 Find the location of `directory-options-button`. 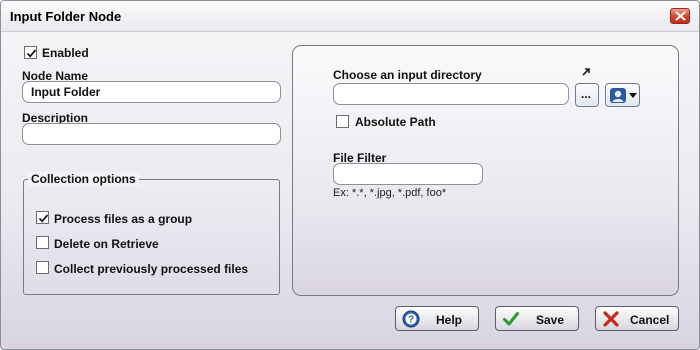

directory-options-button is located at coordinates (622, 95).